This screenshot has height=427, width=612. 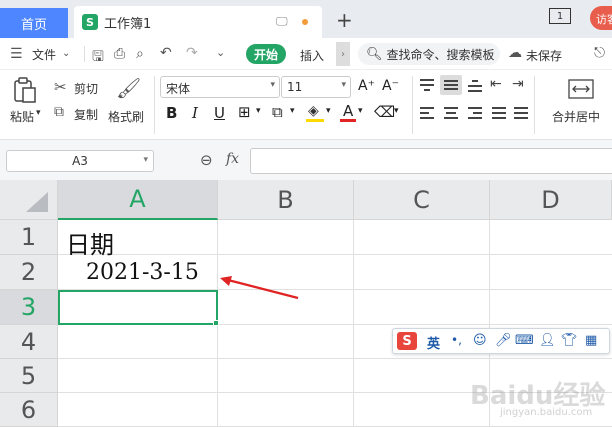 I want to click on distributed-align-icon, so click(x=521, y=113).